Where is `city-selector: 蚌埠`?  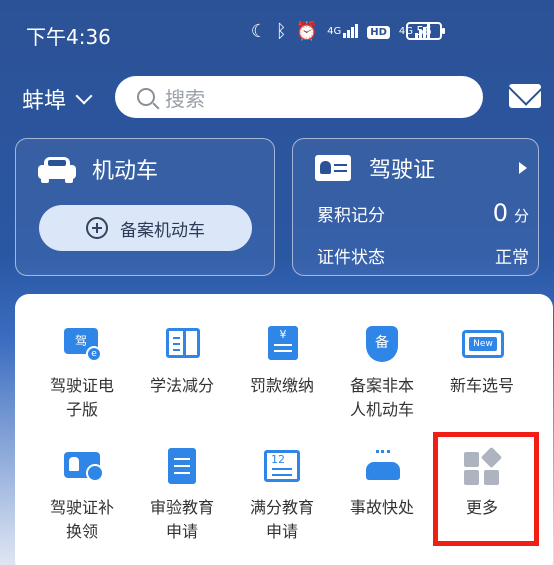 city-selector: 蚌埠 is located at coordinates (57, 99).